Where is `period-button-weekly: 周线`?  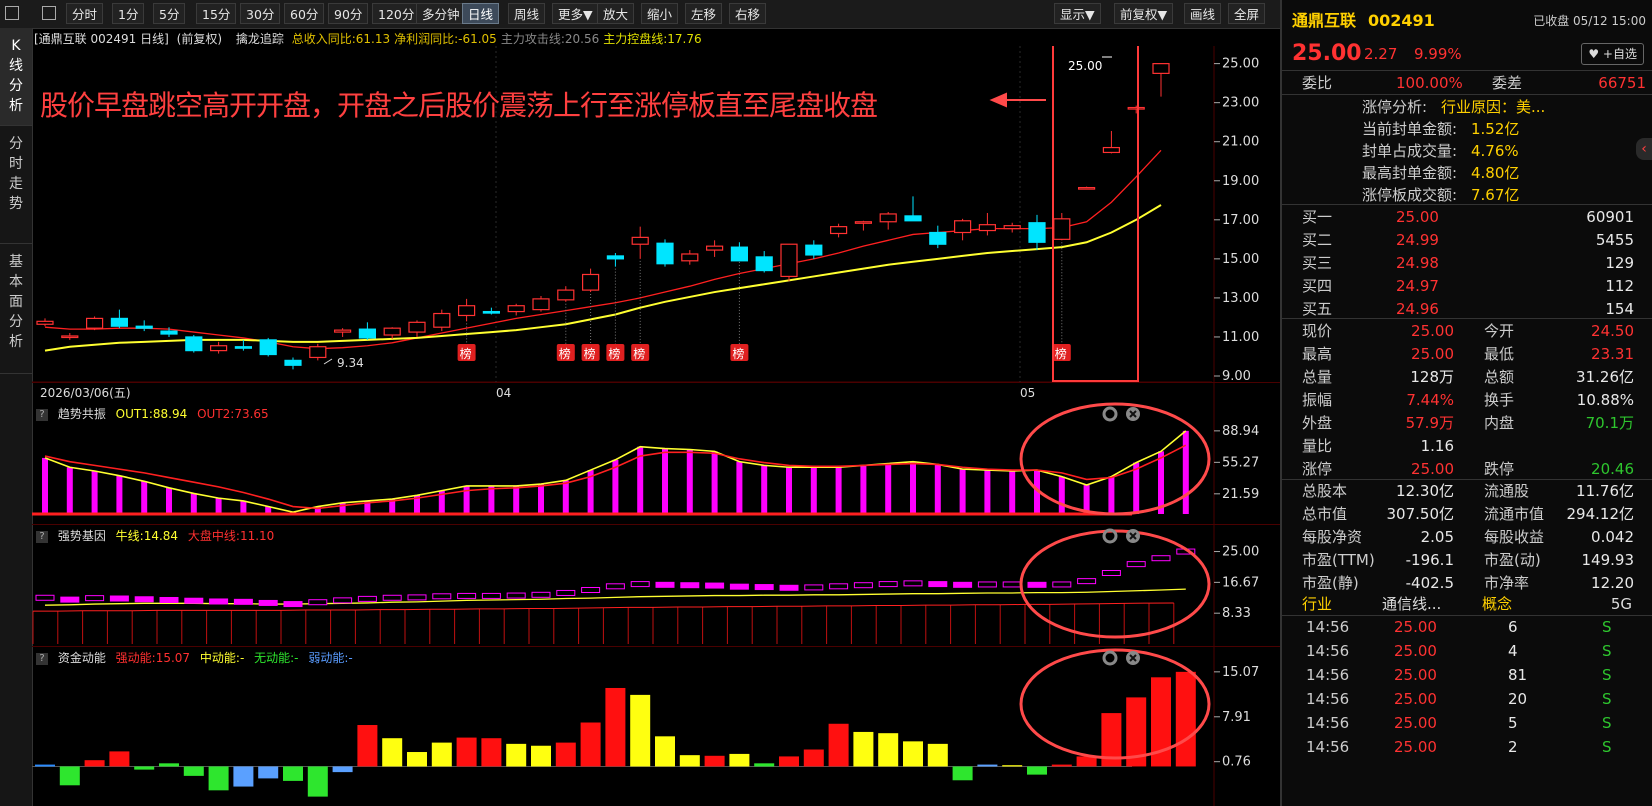 period-button-weekly: 周线 is located at coordinates (527, 13).